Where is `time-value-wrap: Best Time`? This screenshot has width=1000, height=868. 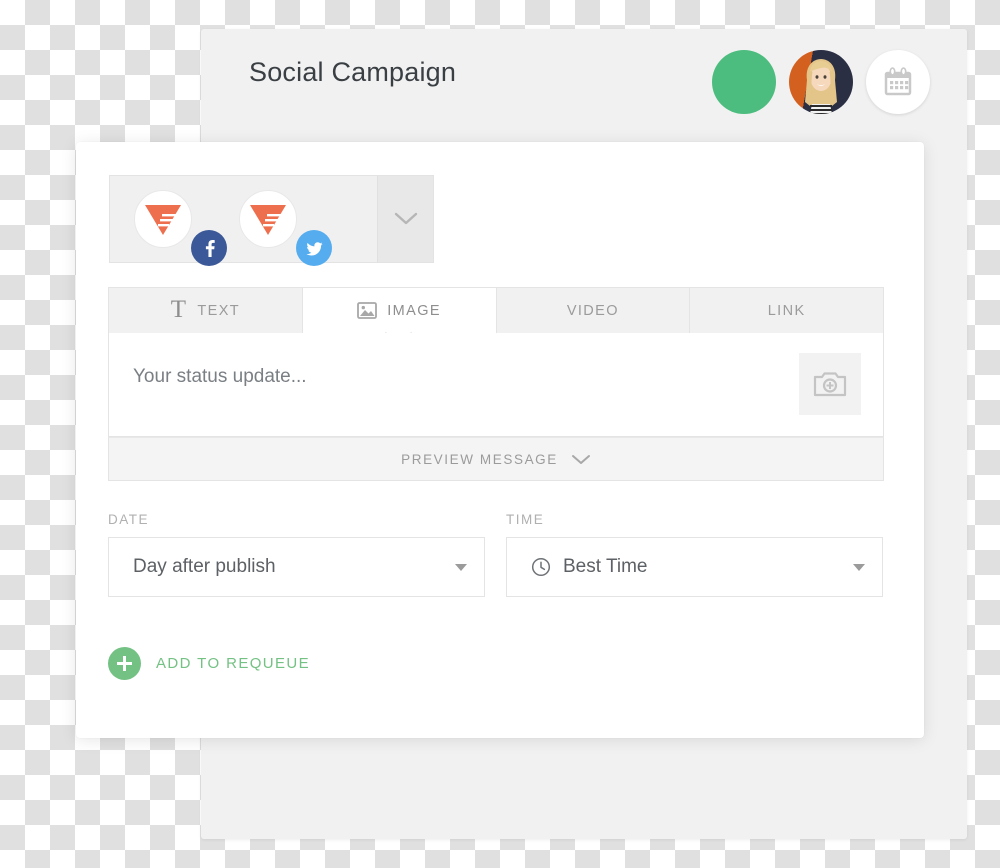 time-value-wrap: Best Time is located at coordinates (692, 567).